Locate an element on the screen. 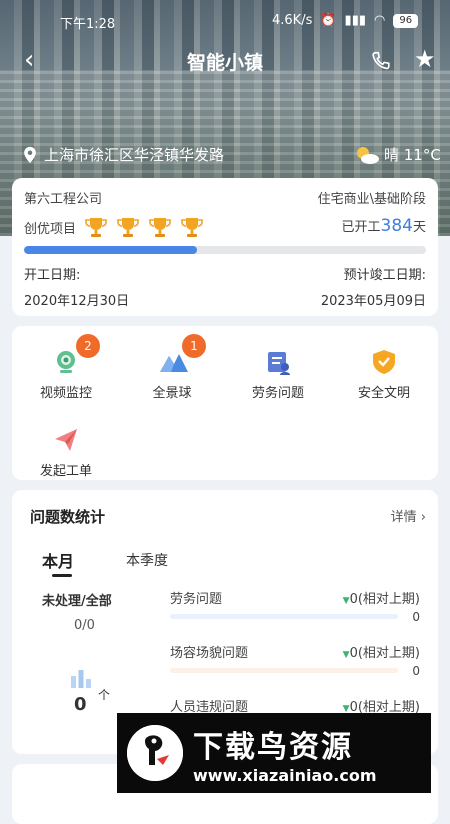  company-name: 第六工程公司 is located at coordinates (63, 199).